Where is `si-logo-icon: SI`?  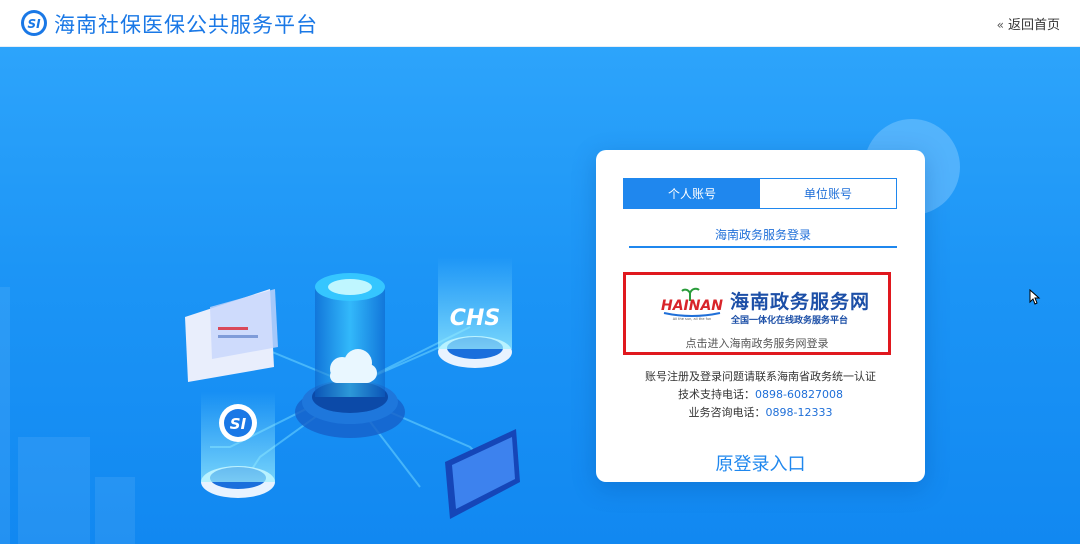 si-logo-icon: SI is located at coordinates (34, 23).